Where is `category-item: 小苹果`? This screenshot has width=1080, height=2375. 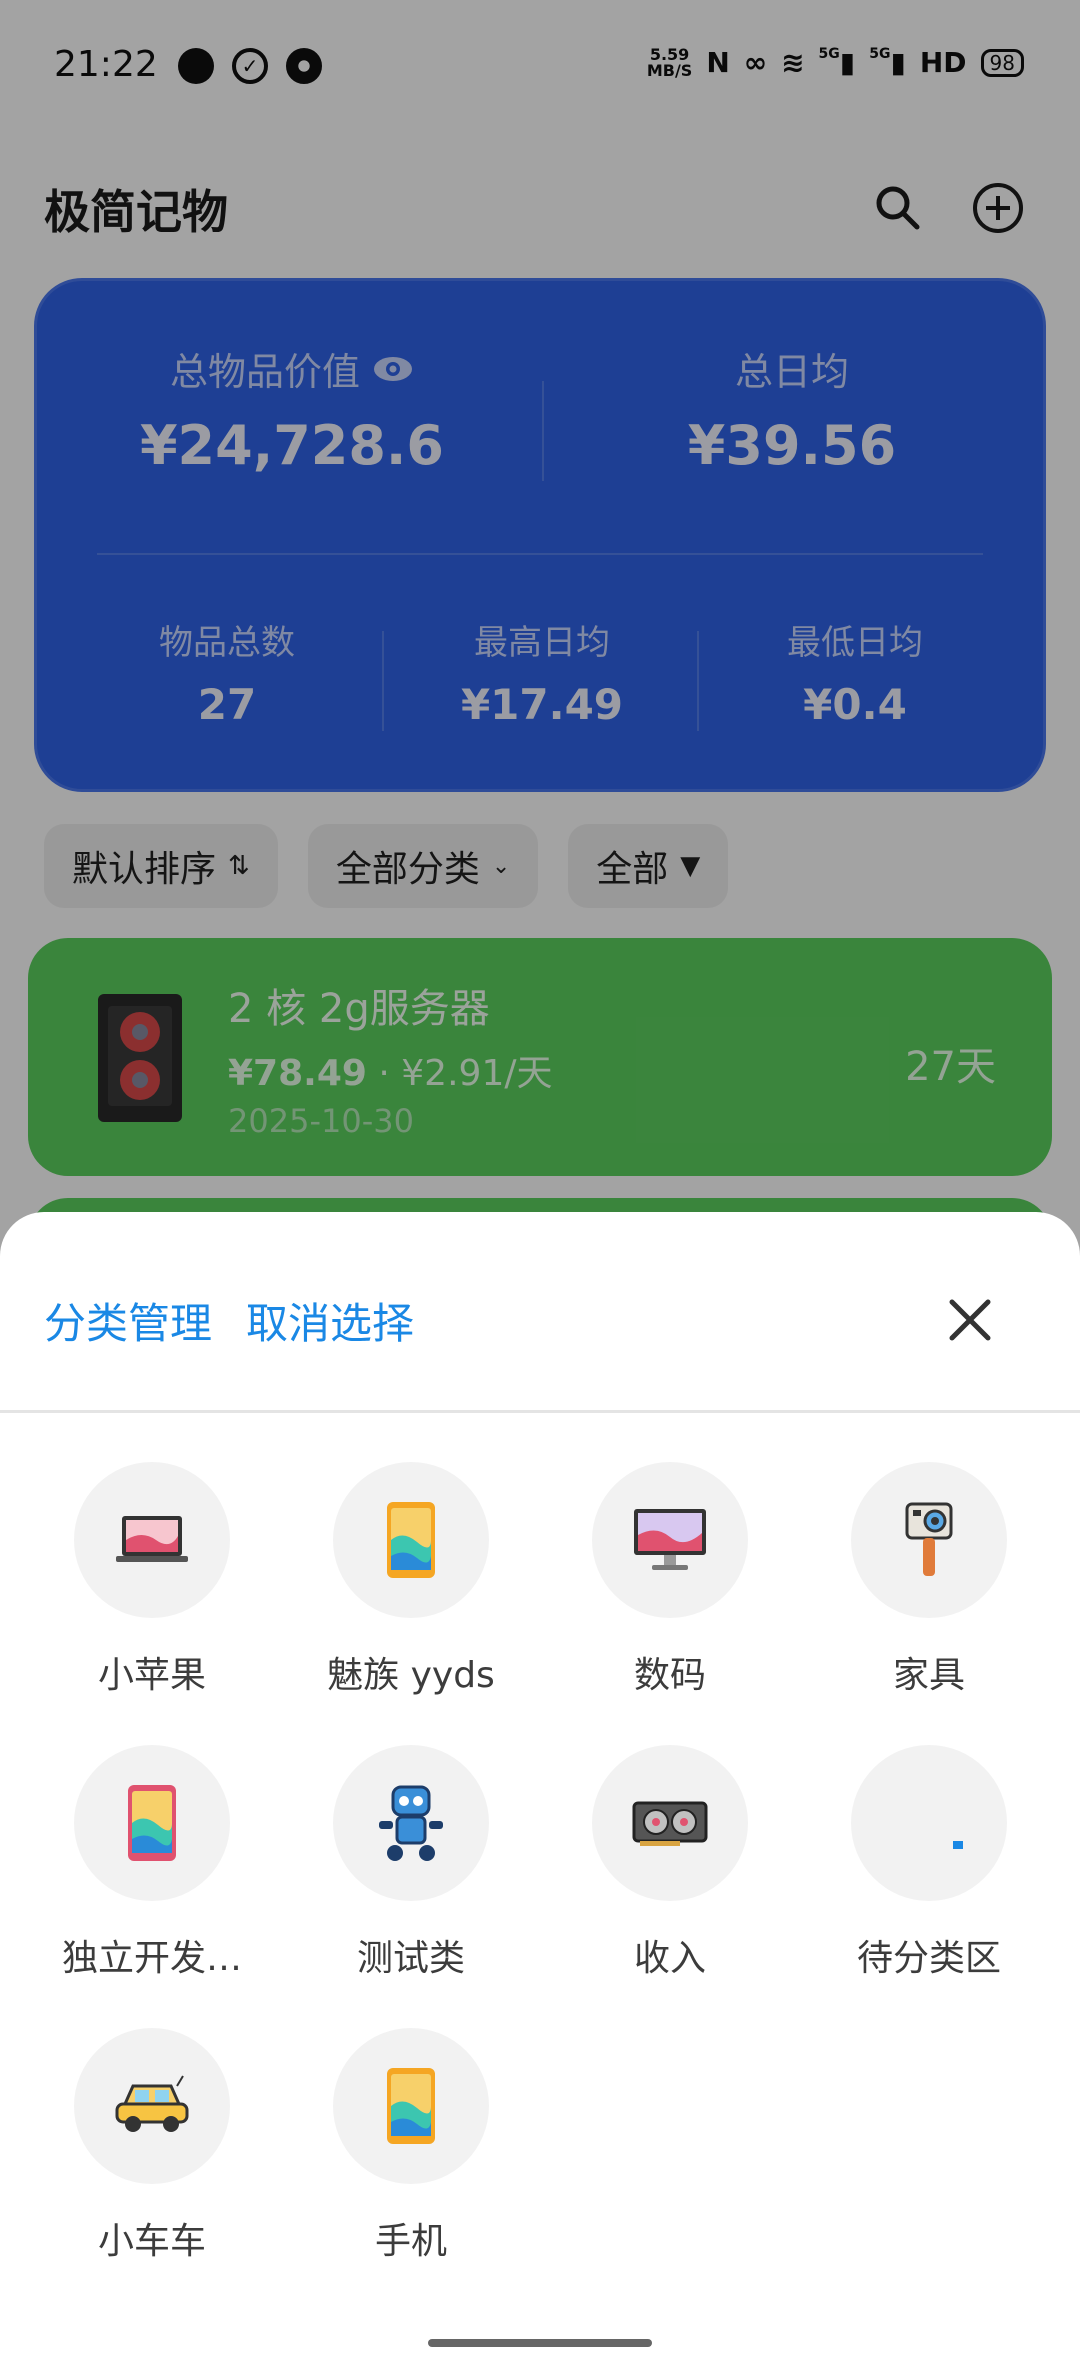
category-item: 小苹果 is located at coordinates (152, 1580).